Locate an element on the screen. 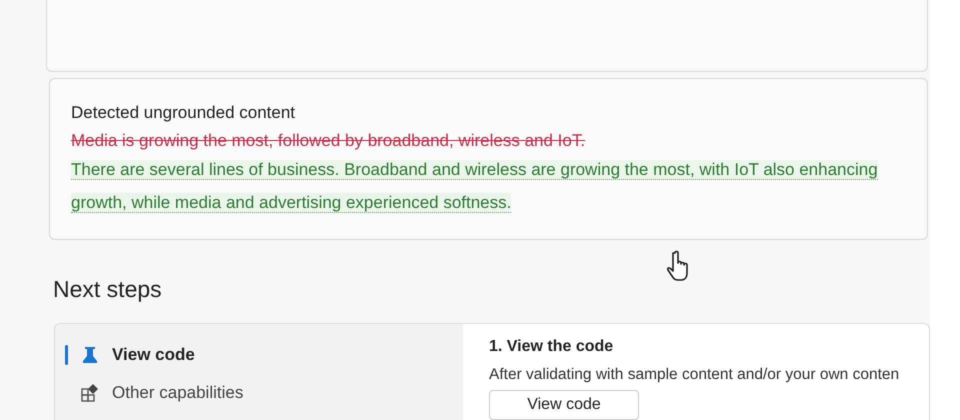 Image resolution: width=960 pixels, height=420 pixels. nav-item: Other capabilities is located at coordinates (259, 393).